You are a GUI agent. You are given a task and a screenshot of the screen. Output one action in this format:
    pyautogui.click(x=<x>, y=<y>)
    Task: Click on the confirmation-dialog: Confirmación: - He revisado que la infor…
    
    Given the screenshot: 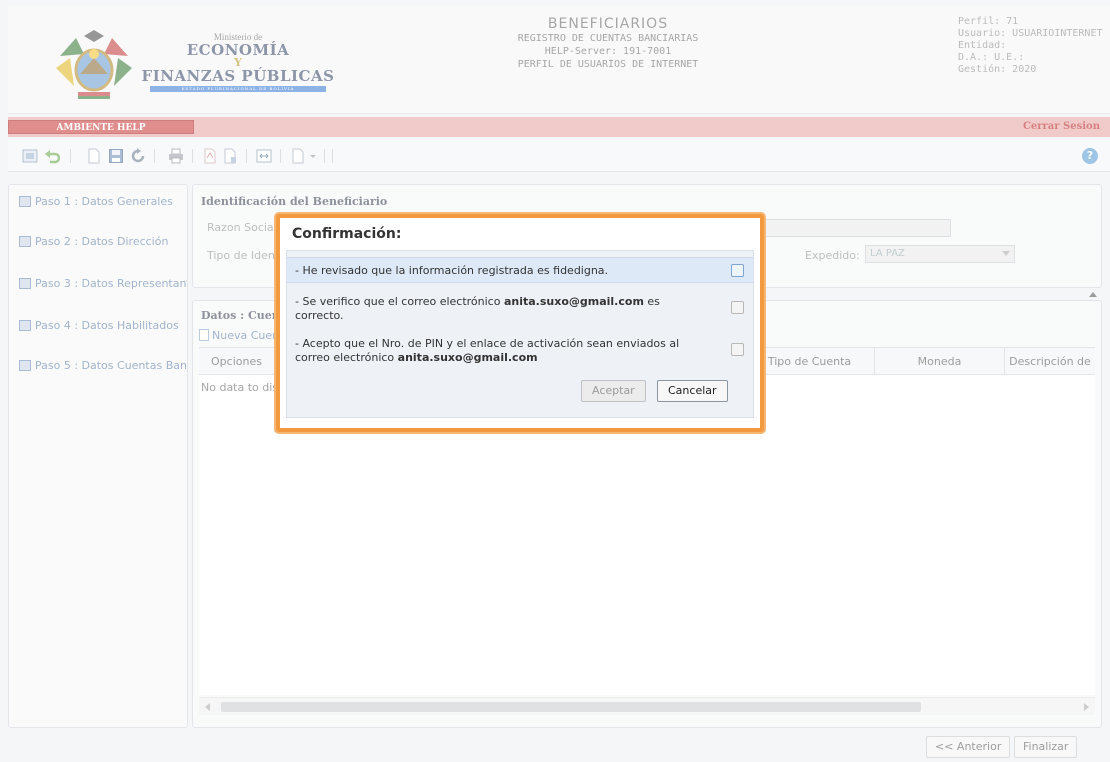 What is the action you would take?
    pyautogui.click(x=520, y=323)
    